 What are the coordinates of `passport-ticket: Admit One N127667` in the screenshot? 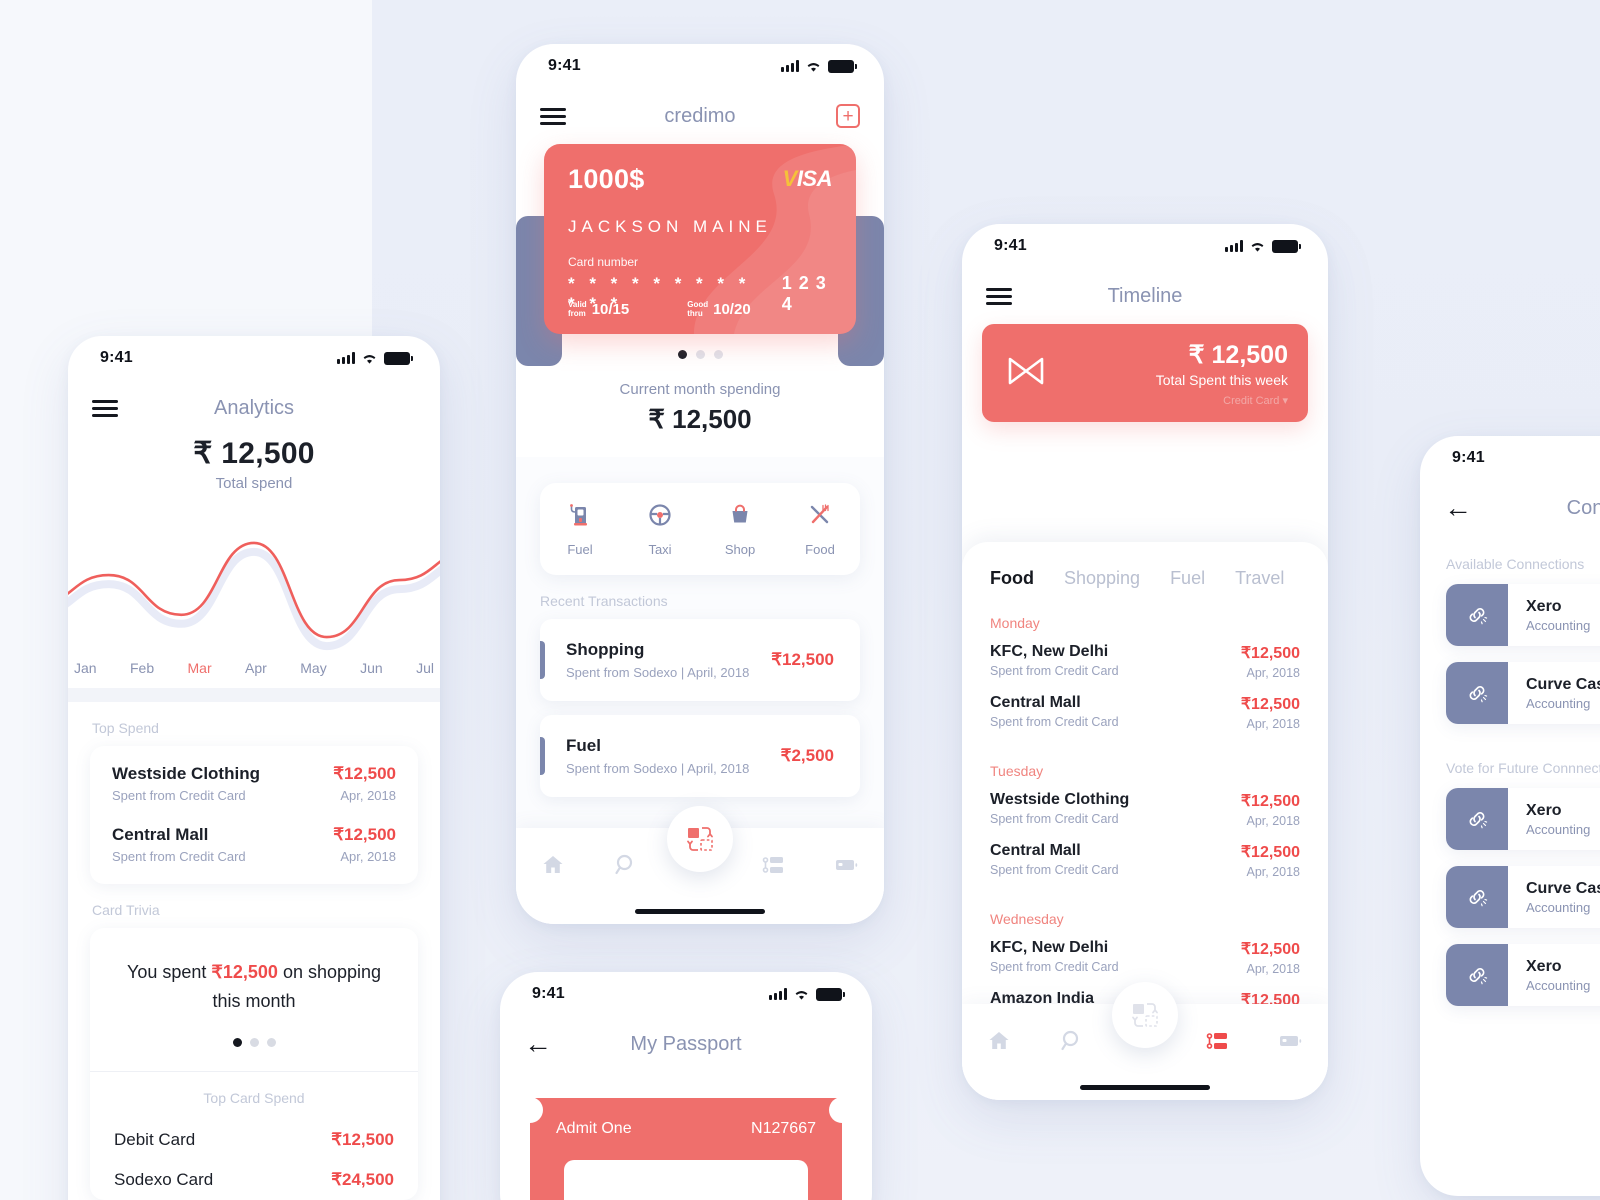 It's located at (686, 1148).